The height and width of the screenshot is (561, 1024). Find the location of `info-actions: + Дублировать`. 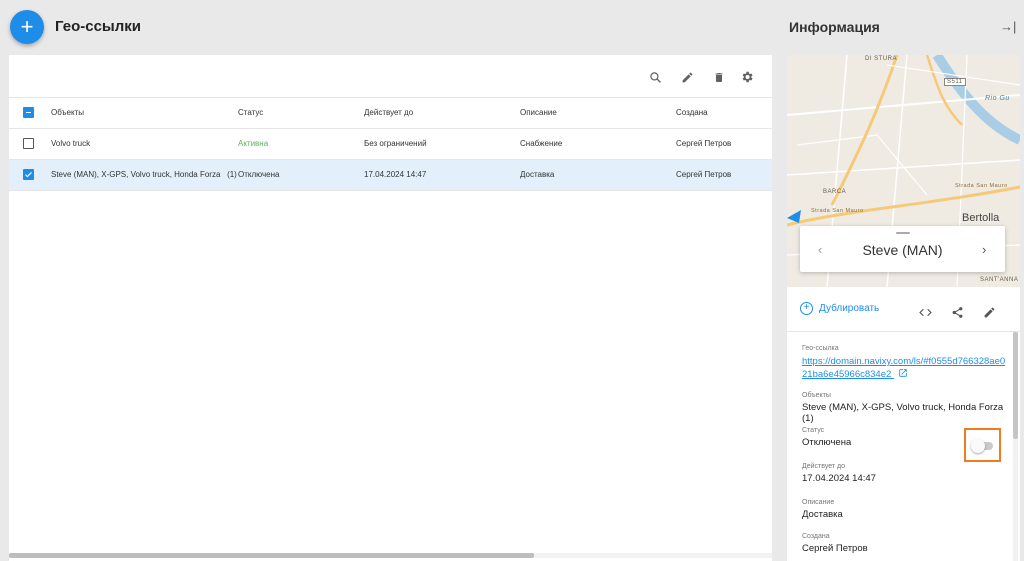

info-actions: + Дублировать is located at coordinates (903, 312).